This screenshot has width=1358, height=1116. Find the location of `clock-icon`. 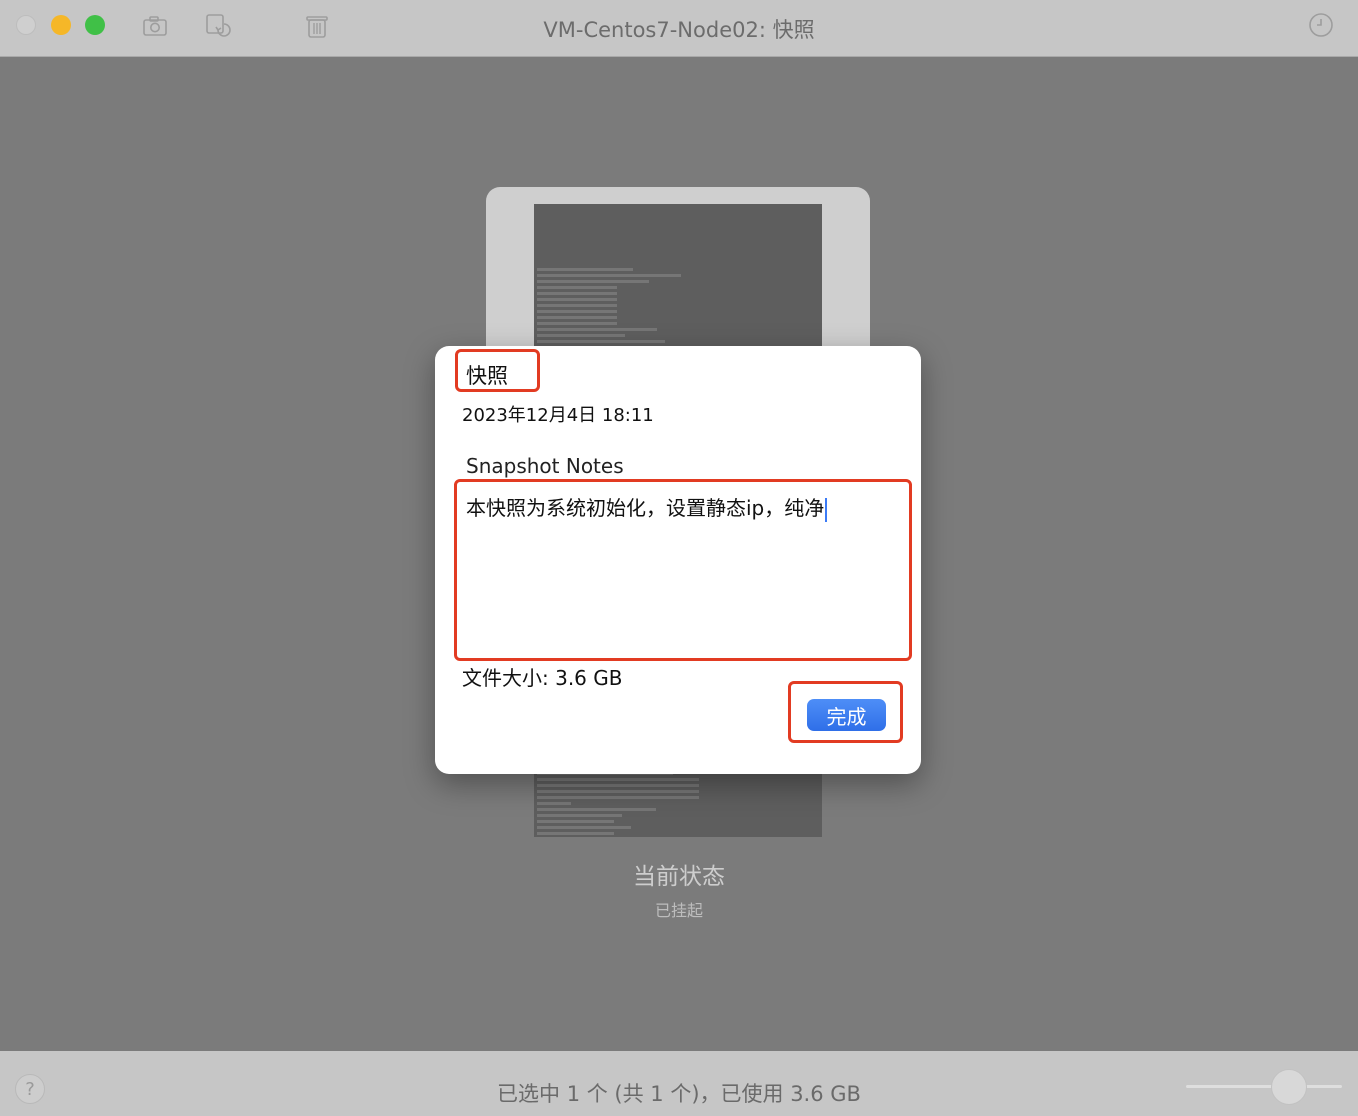

clock-icon is located at coordinates (1321, 25).